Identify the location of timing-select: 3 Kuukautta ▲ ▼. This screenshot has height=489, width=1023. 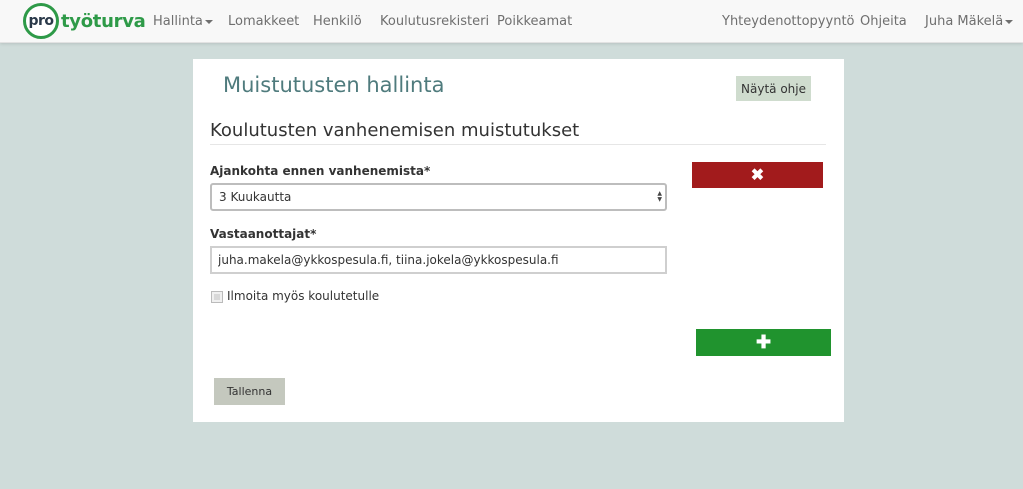
(438, 197).